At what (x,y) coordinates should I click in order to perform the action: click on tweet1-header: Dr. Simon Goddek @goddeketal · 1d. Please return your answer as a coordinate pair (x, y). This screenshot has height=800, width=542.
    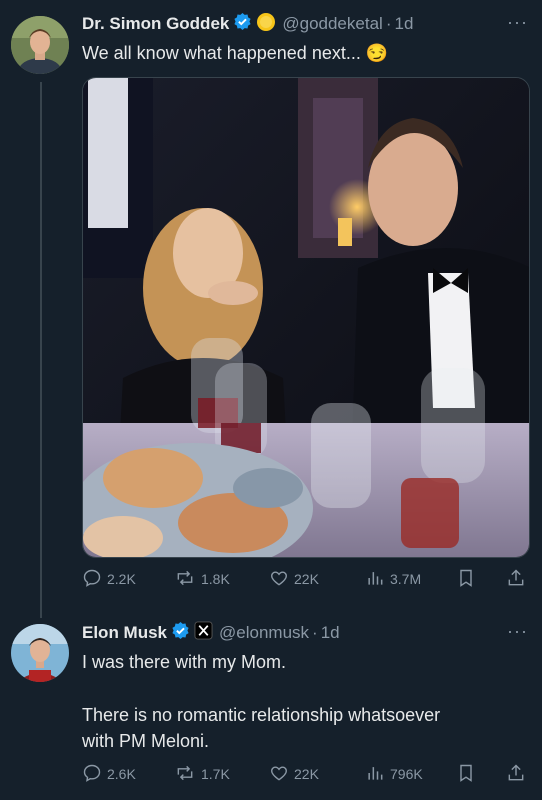
    Looking at the image, I should click on (247, 24).